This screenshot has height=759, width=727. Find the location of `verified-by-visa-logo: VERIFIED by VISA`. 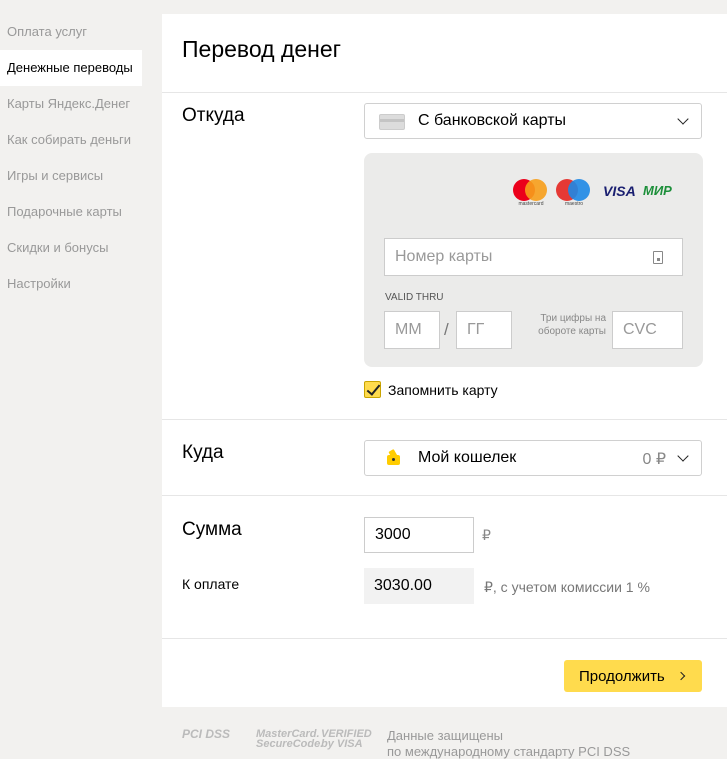

verified-by-visa-logo: VERIFIED by VISA is located at coordinates (346, 739).